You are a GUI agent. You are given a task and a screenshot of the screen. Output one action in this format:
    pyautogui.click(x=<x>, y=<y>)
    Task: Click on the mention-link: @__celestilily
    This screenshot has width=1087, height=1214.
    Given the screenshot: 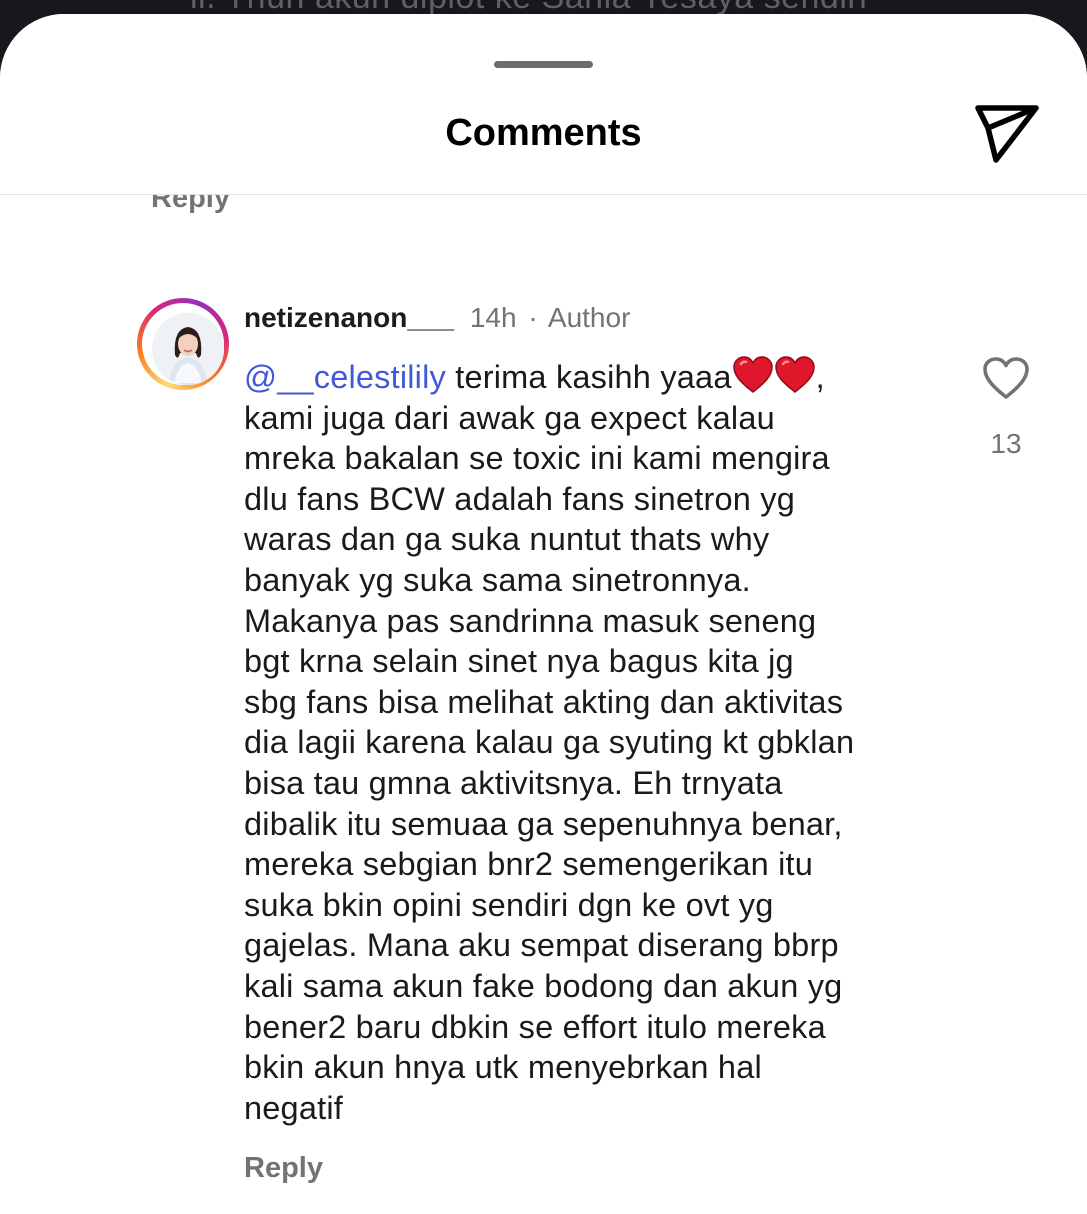 What is the action you would take?
    pyautogui.click(x=345, y=377)
    